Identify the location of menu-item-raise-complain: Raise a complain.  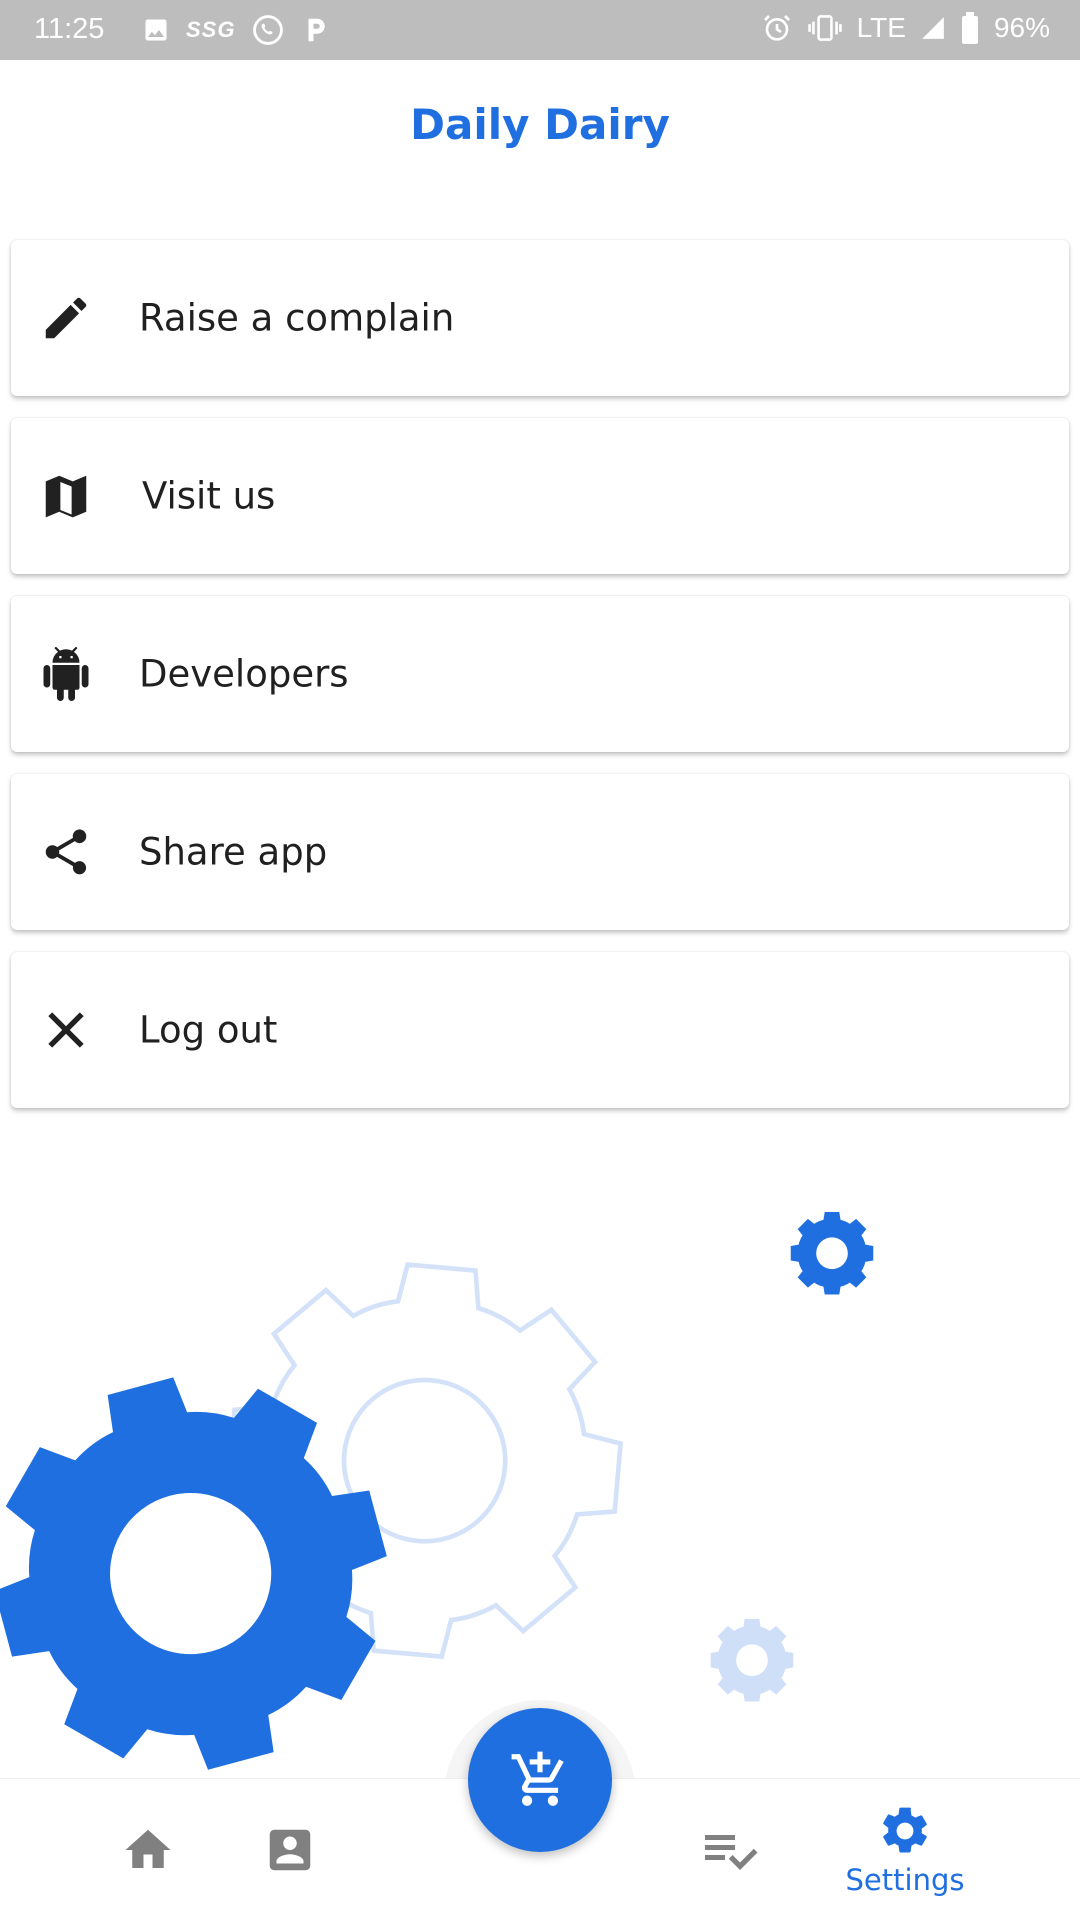
(540, 318).